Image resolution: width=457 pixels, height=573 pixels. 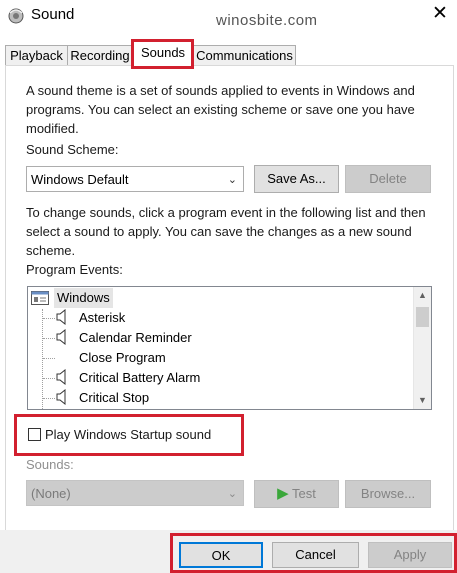 I want to click on play-icon: ▶, so click(x=283, y=493).